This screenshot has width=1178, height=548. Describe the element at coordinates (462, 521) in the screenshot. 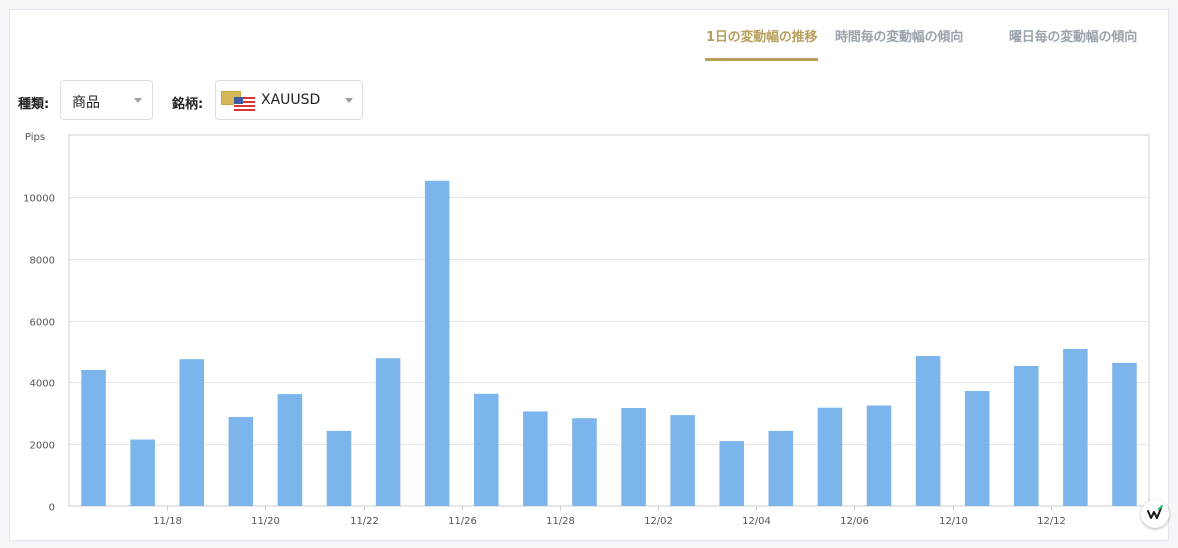

I see `x-tick-label: 11/26` at that location.